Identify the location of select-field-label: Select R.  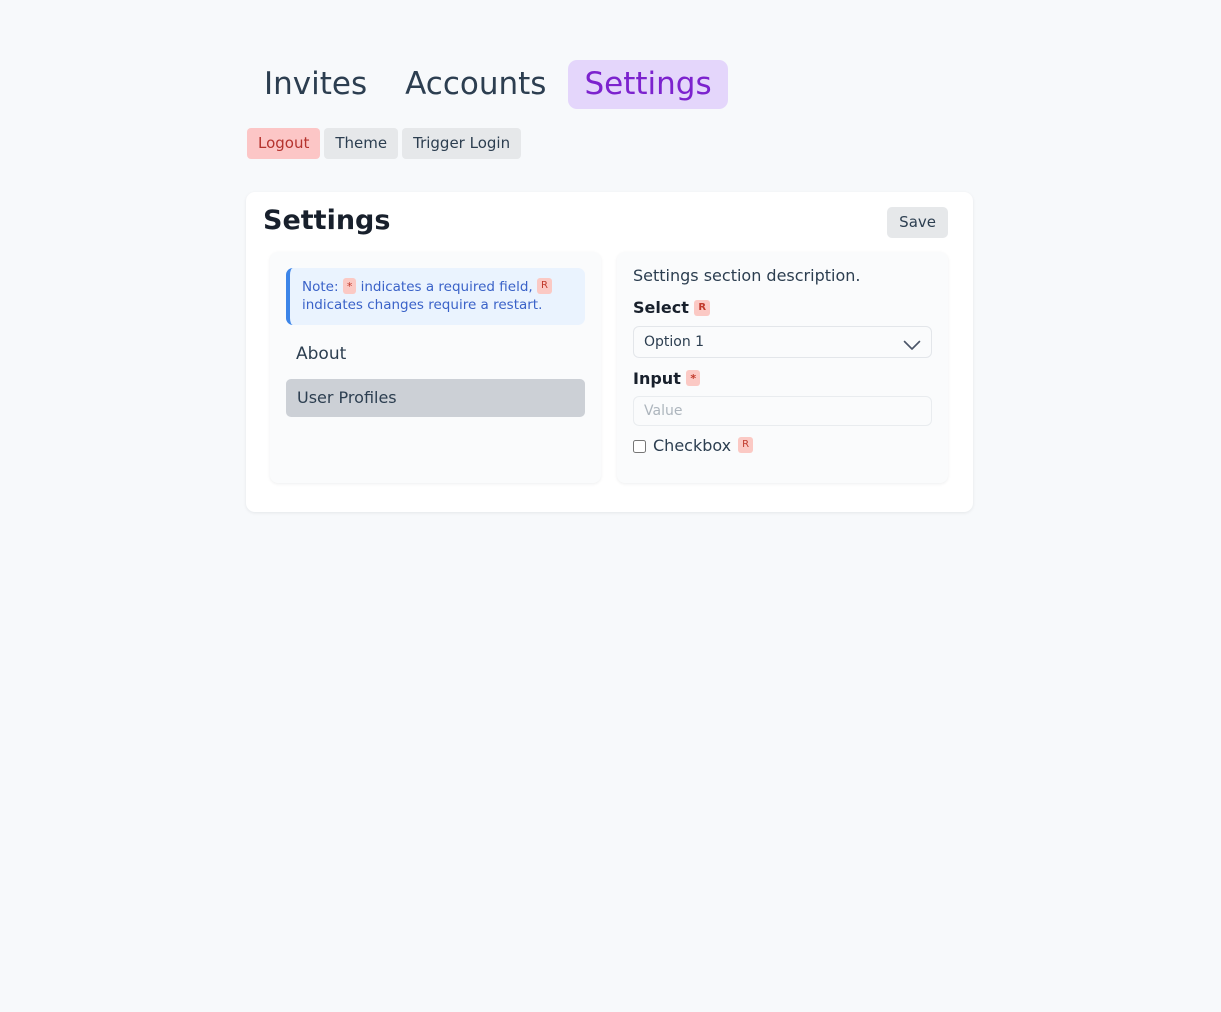
(782, 307).